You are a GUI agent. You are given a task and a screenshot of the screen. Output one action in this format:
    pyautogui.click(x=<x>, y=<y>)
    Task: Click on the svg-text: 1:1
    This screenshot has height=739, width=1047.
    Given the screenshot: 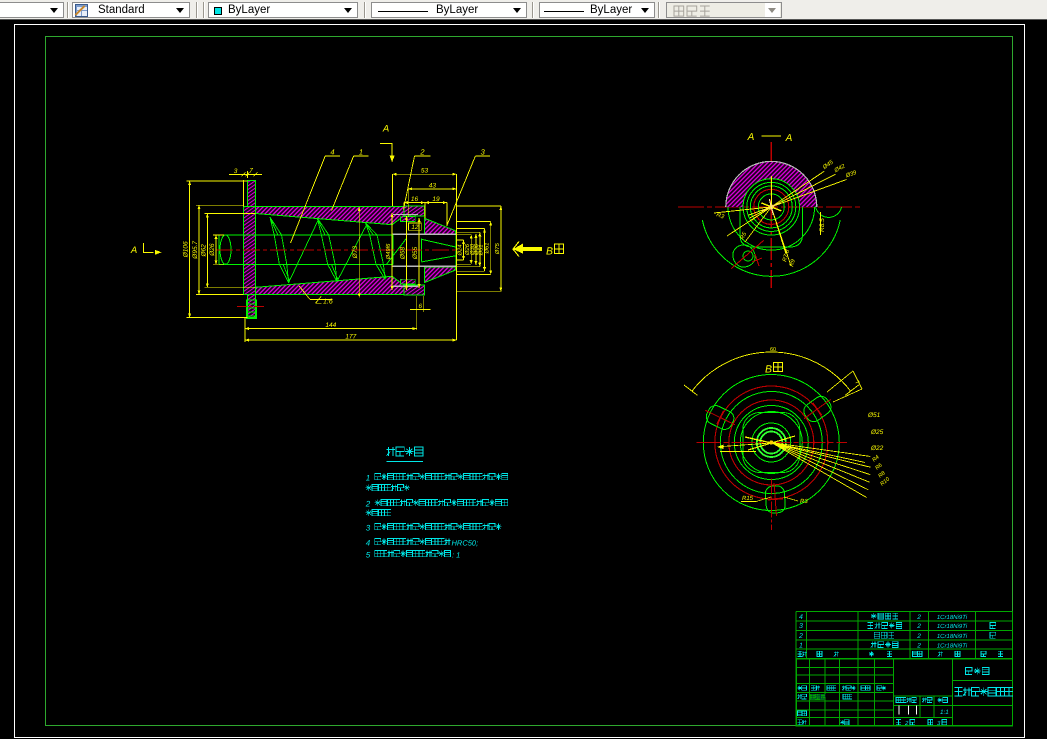 What is the action you would take?
    pyautogui.click(x=944, y=712)
    